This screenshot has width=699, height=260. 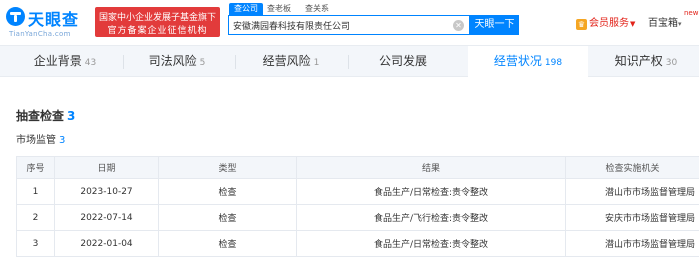 I want to click on column-header-index: 序号, so click(x=35, y=167).